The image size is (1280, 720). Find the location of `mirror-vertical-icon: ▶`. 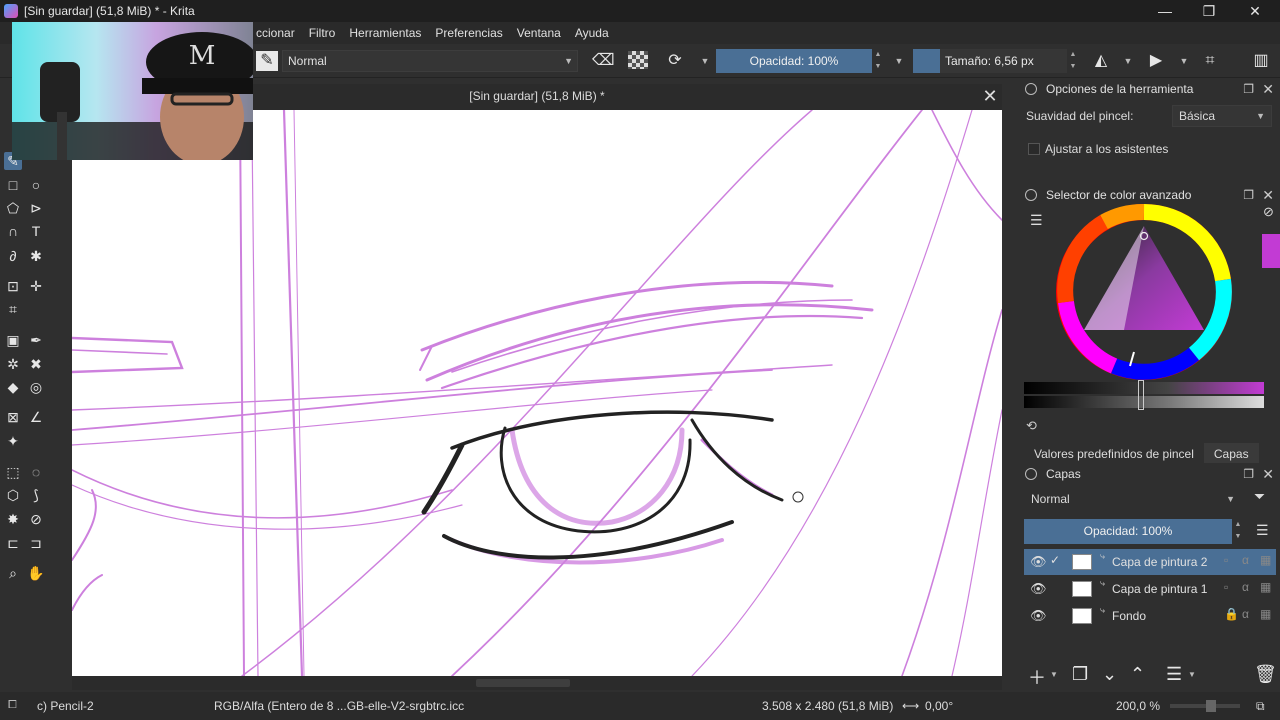

mirror-vertical-icon: ▶ is located at coordinates (1156, 61).